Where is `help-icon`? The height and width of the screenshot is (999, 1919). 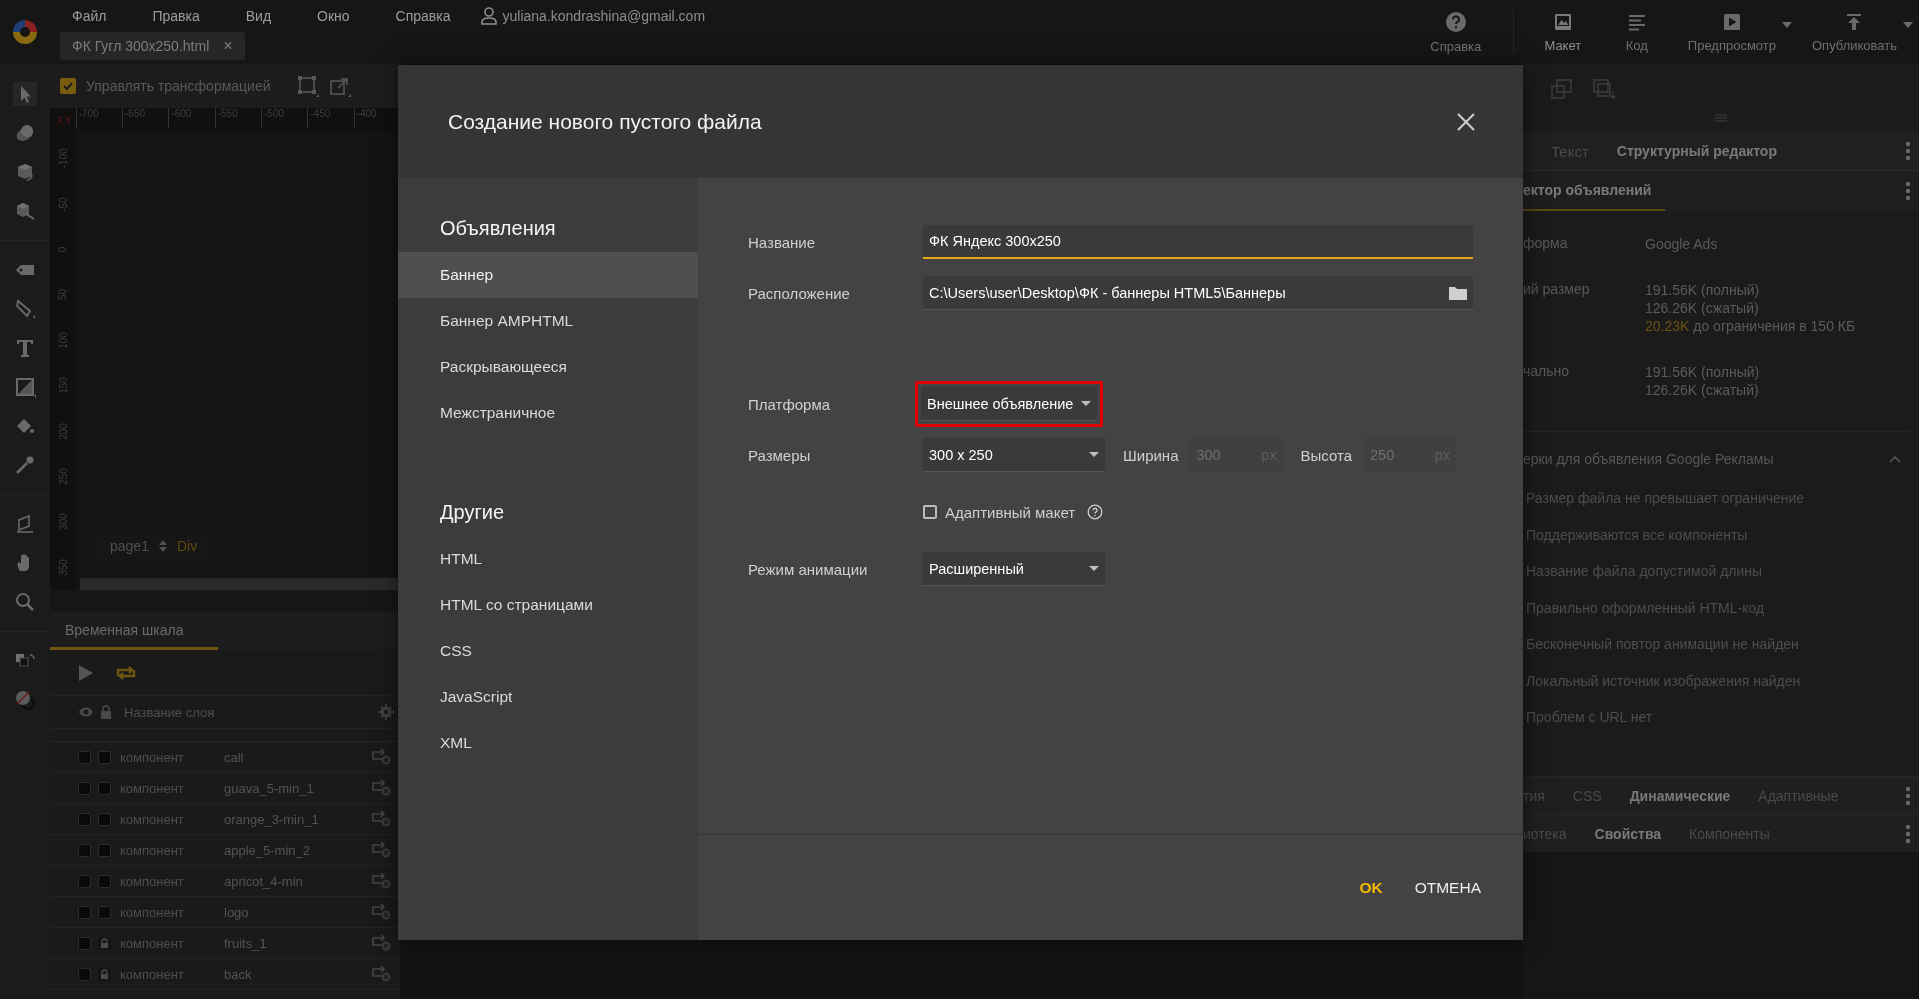 help-icon is located at coordinates (1095, 512).